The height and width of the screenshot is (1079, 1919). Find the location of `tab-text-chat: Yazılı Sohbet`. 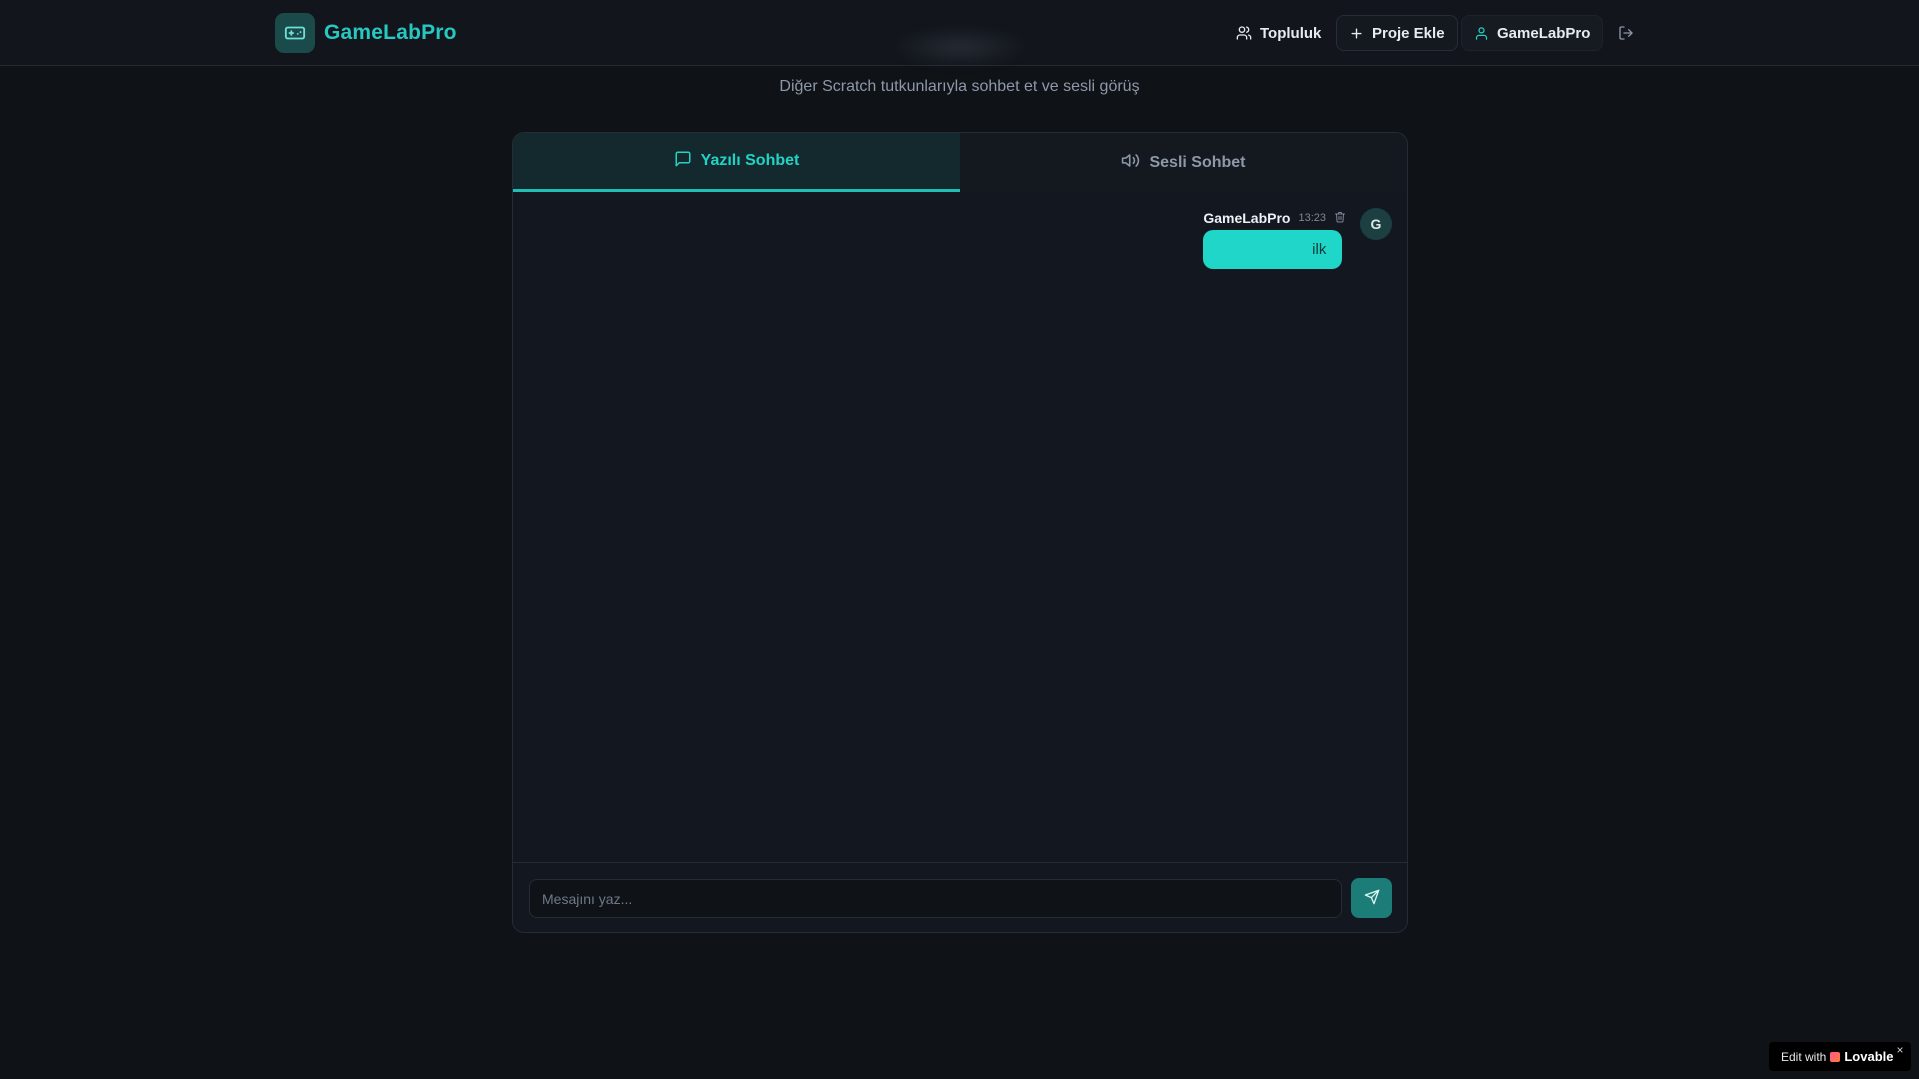

tab-text-chat: Yazılı Sohbet is located at coordinates (736, 162).